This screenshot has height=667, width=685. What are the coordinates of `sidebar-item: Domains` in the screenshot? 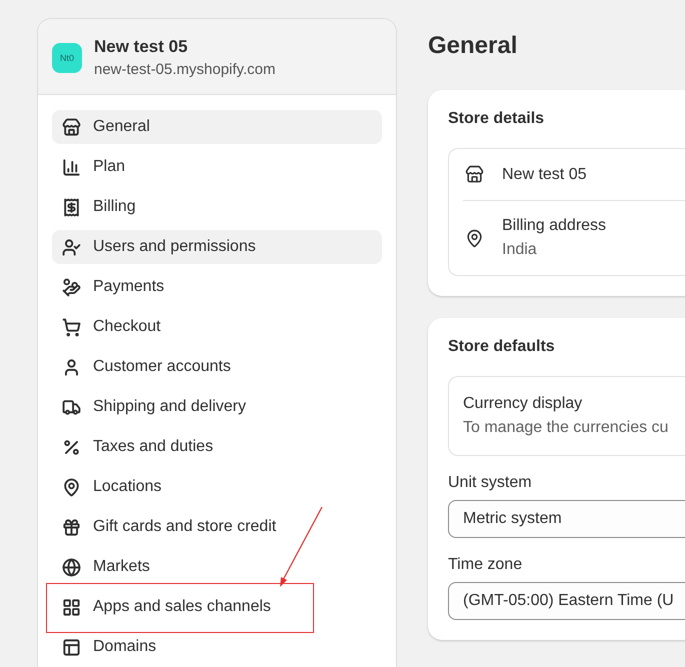 It's located at (217, 647).